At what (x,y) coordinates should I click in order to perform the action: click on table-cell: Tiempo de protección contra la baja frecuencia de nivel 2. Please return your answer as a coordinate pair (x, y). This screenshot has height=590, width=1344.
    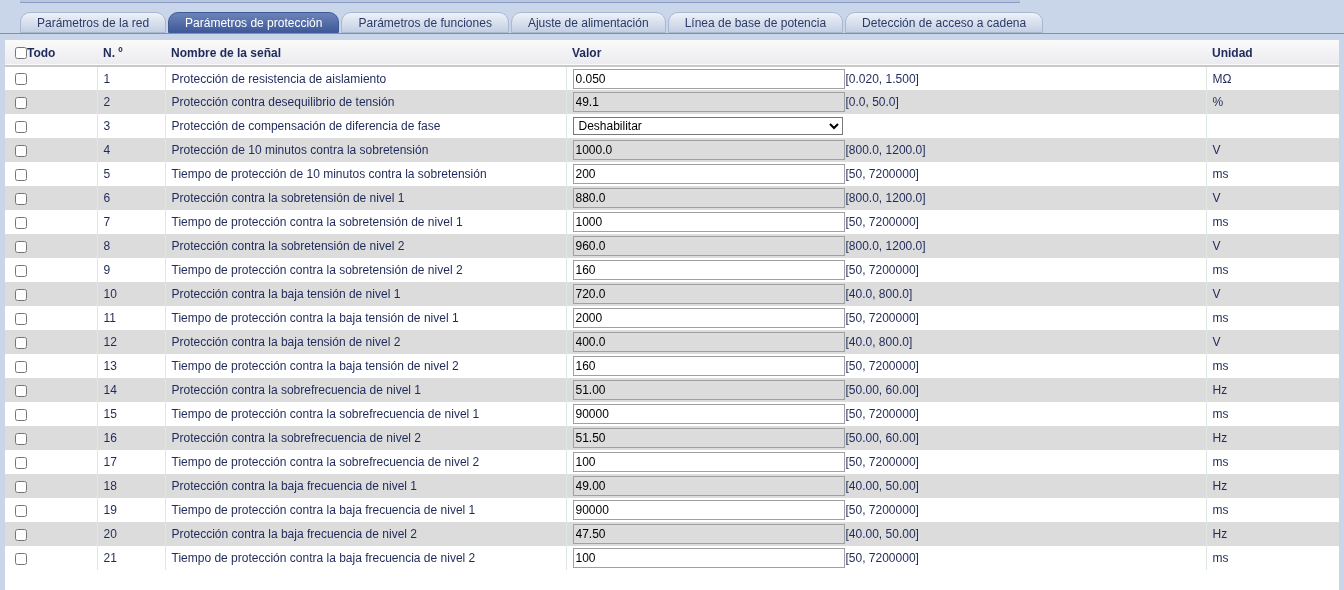
    Looking at the image, I should click on (365, 558).